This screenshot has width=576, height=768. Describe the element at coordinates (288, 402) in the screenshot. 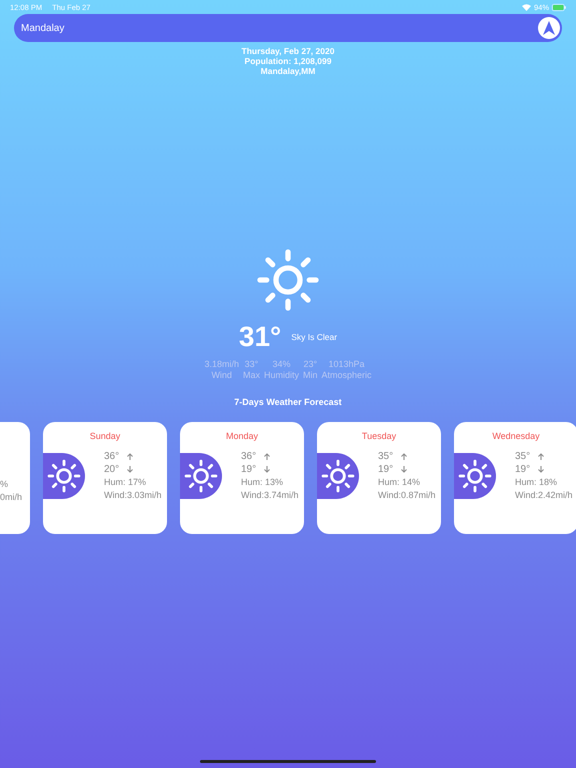

I see `forecast-title: 7-Days Weather Forecast` at that location.